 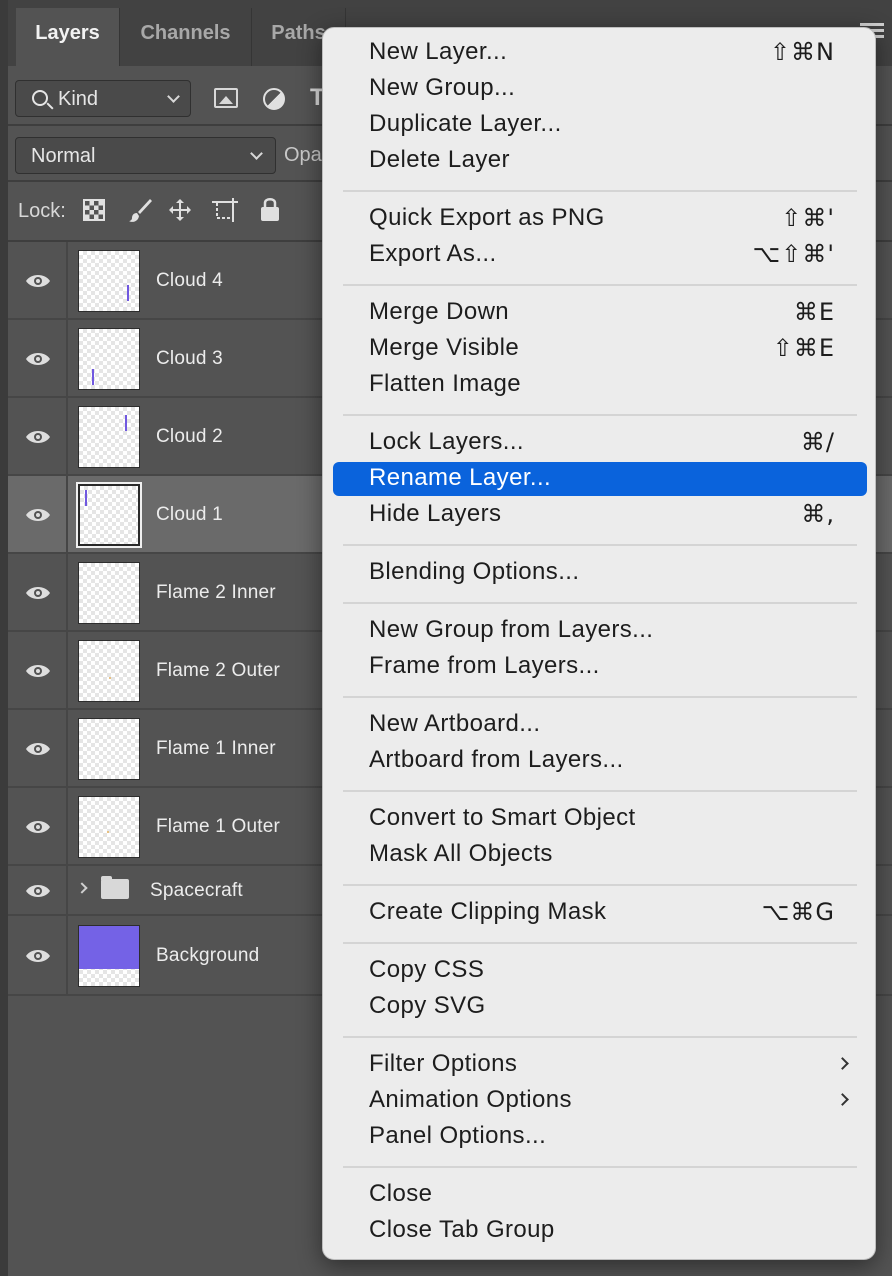 I want to click on menu-item-lock-layers: Lock Layers... ⌘/, so click(x=600, y=443).